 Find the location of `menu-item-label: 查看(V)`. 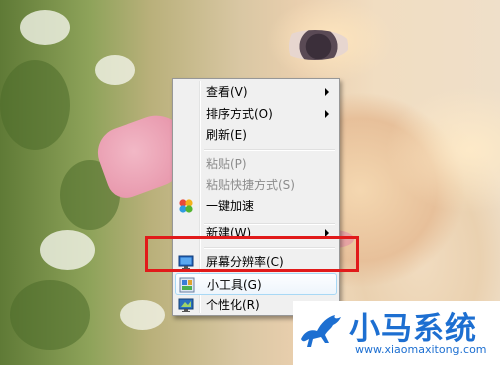

menu-item-label: 查看(V) is located at coordinates (227, 92).